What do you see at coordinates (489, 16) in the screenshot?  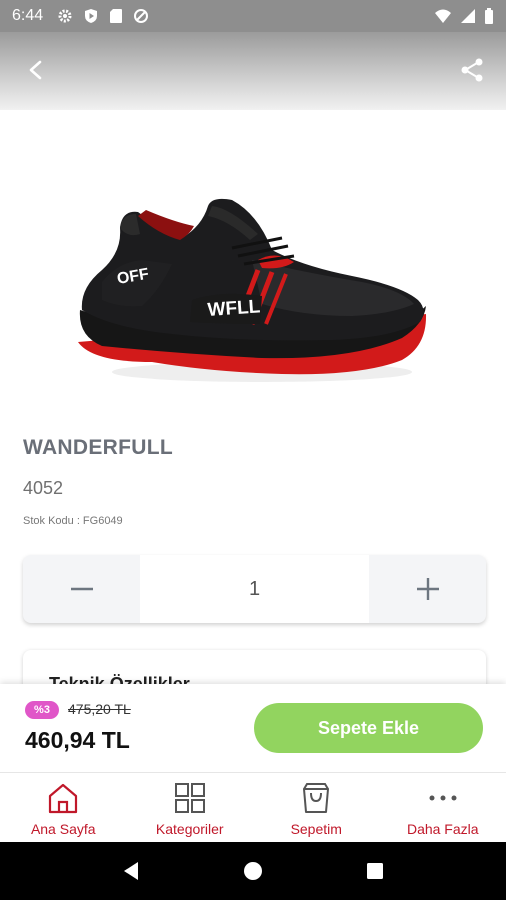 I see `battery-icon` at bounding box center [489, 16].